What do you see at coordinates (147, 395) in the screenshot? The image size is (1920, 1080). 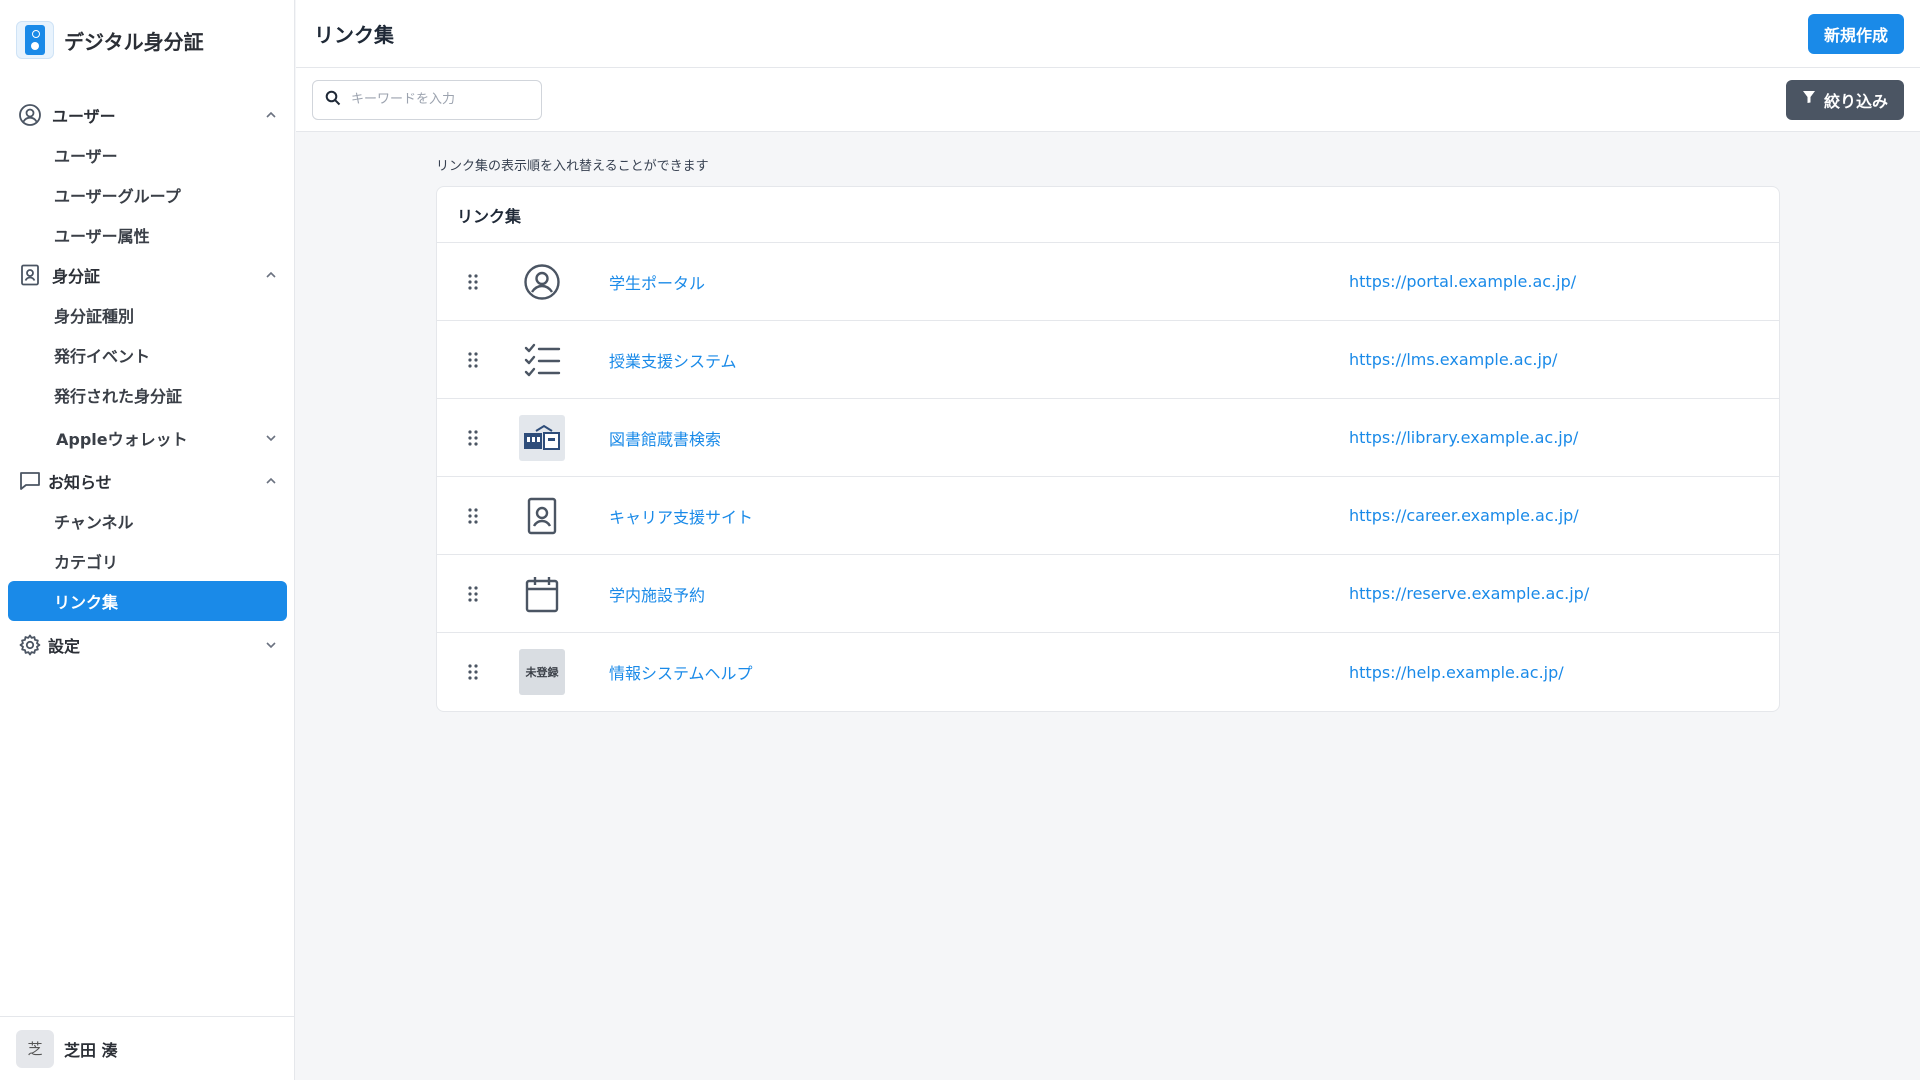 I see `nav-item-issued-ids: 発行された身分証` at bounding box center [147, 395].